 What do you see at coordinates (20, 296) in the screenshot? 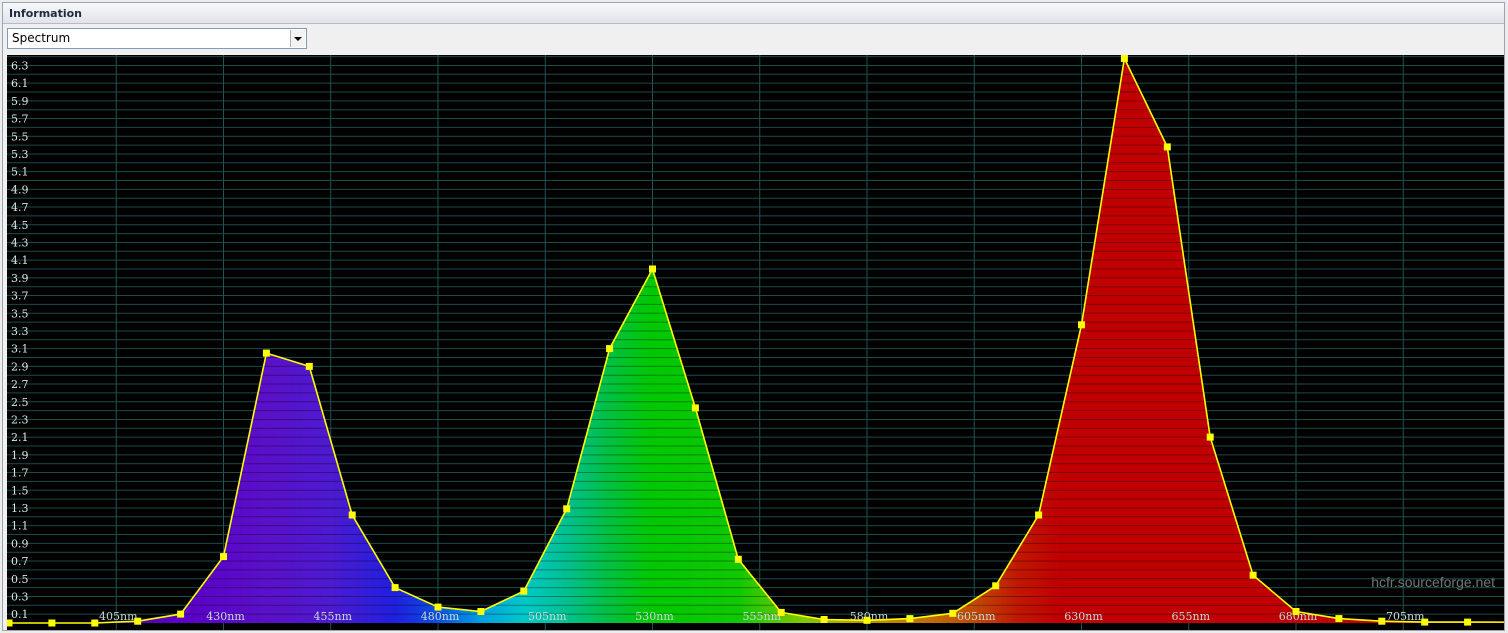
I see `y-tick-label: 3.7` at bounding box center [20, 296].